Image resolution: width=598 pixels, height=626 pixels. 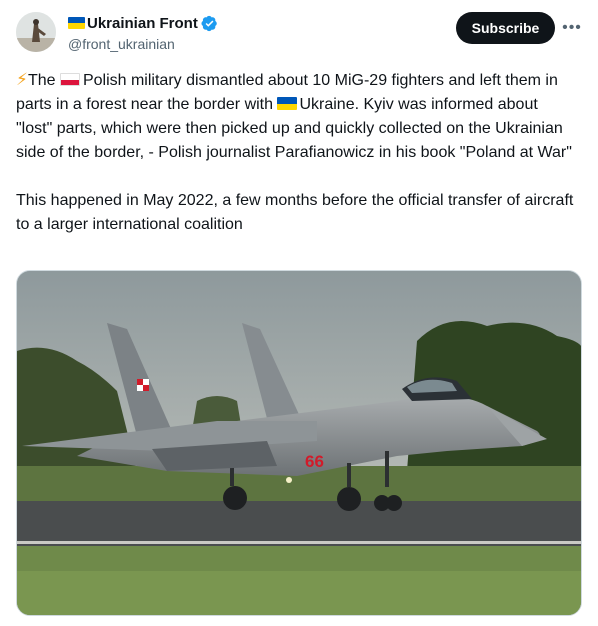 What do you see at coordinates (143, 33) in the screenshot?
I see `account-header: Ukrainian Front @front_ukrainian` at bounding box center [143, 33].